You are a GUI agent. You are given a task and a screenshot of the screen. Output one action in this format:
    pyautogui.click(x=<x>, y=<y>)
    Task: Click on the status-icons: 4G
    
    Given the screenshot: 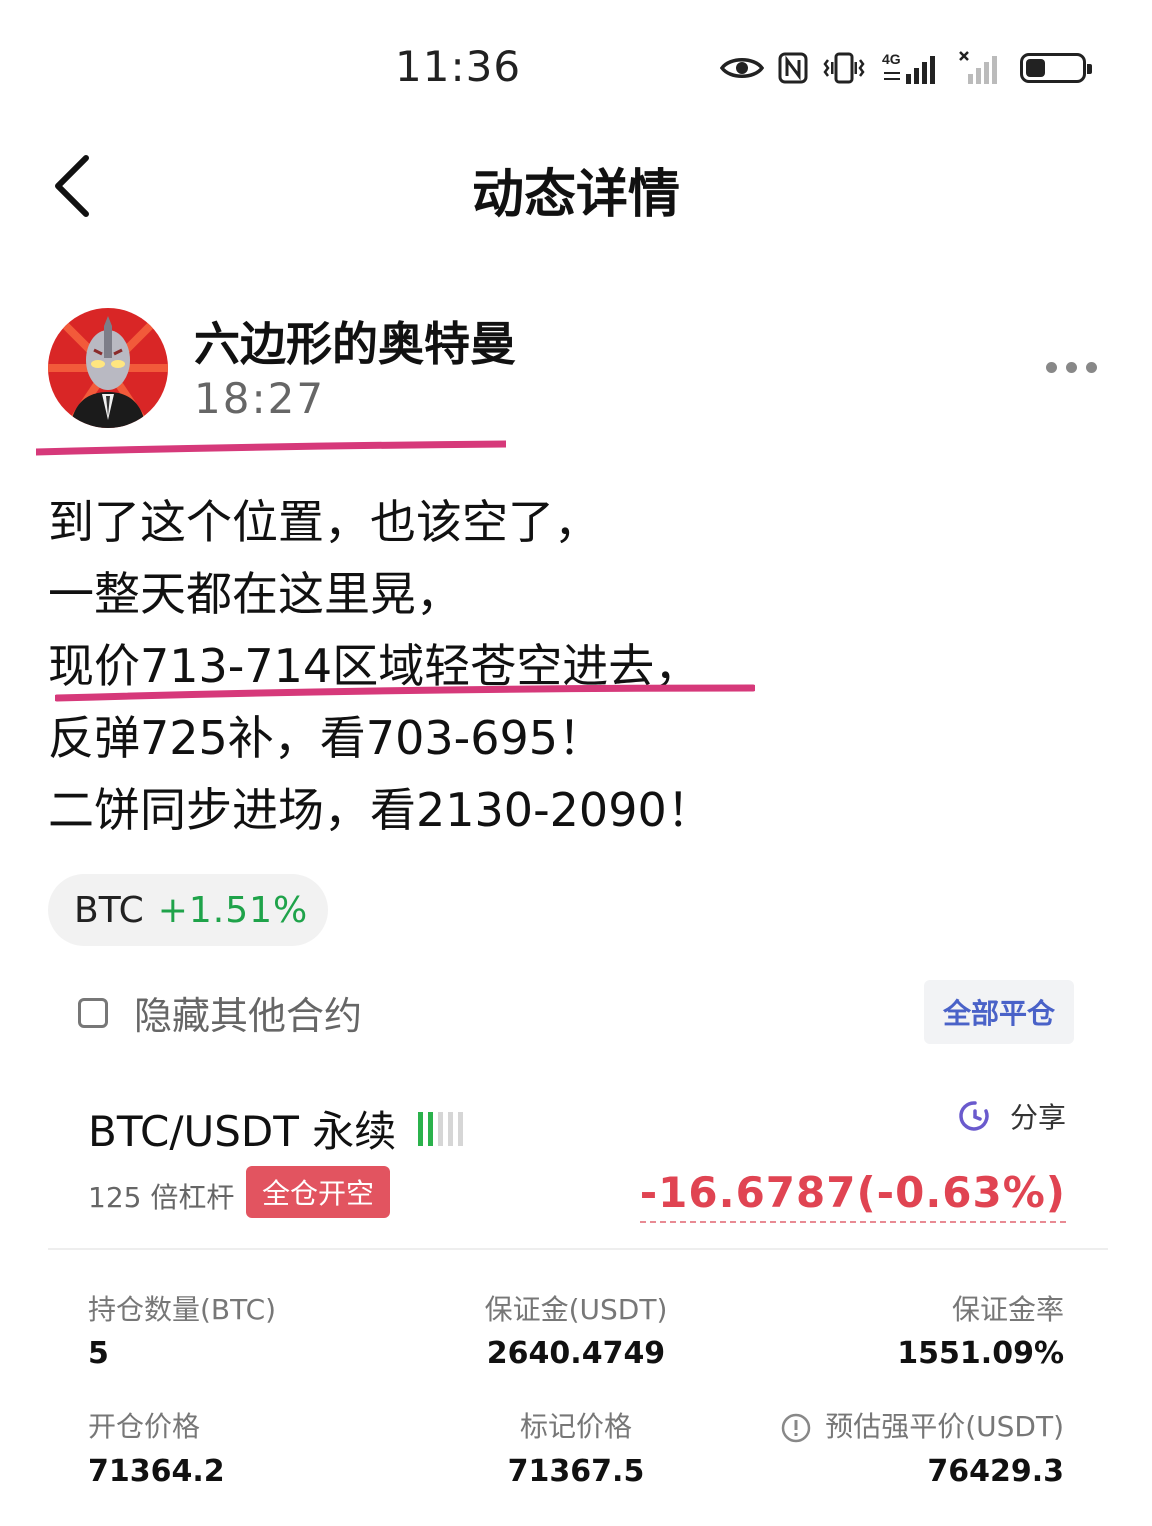 What is the action you would take?
    pyautogui.click(x=906, y=68)
    